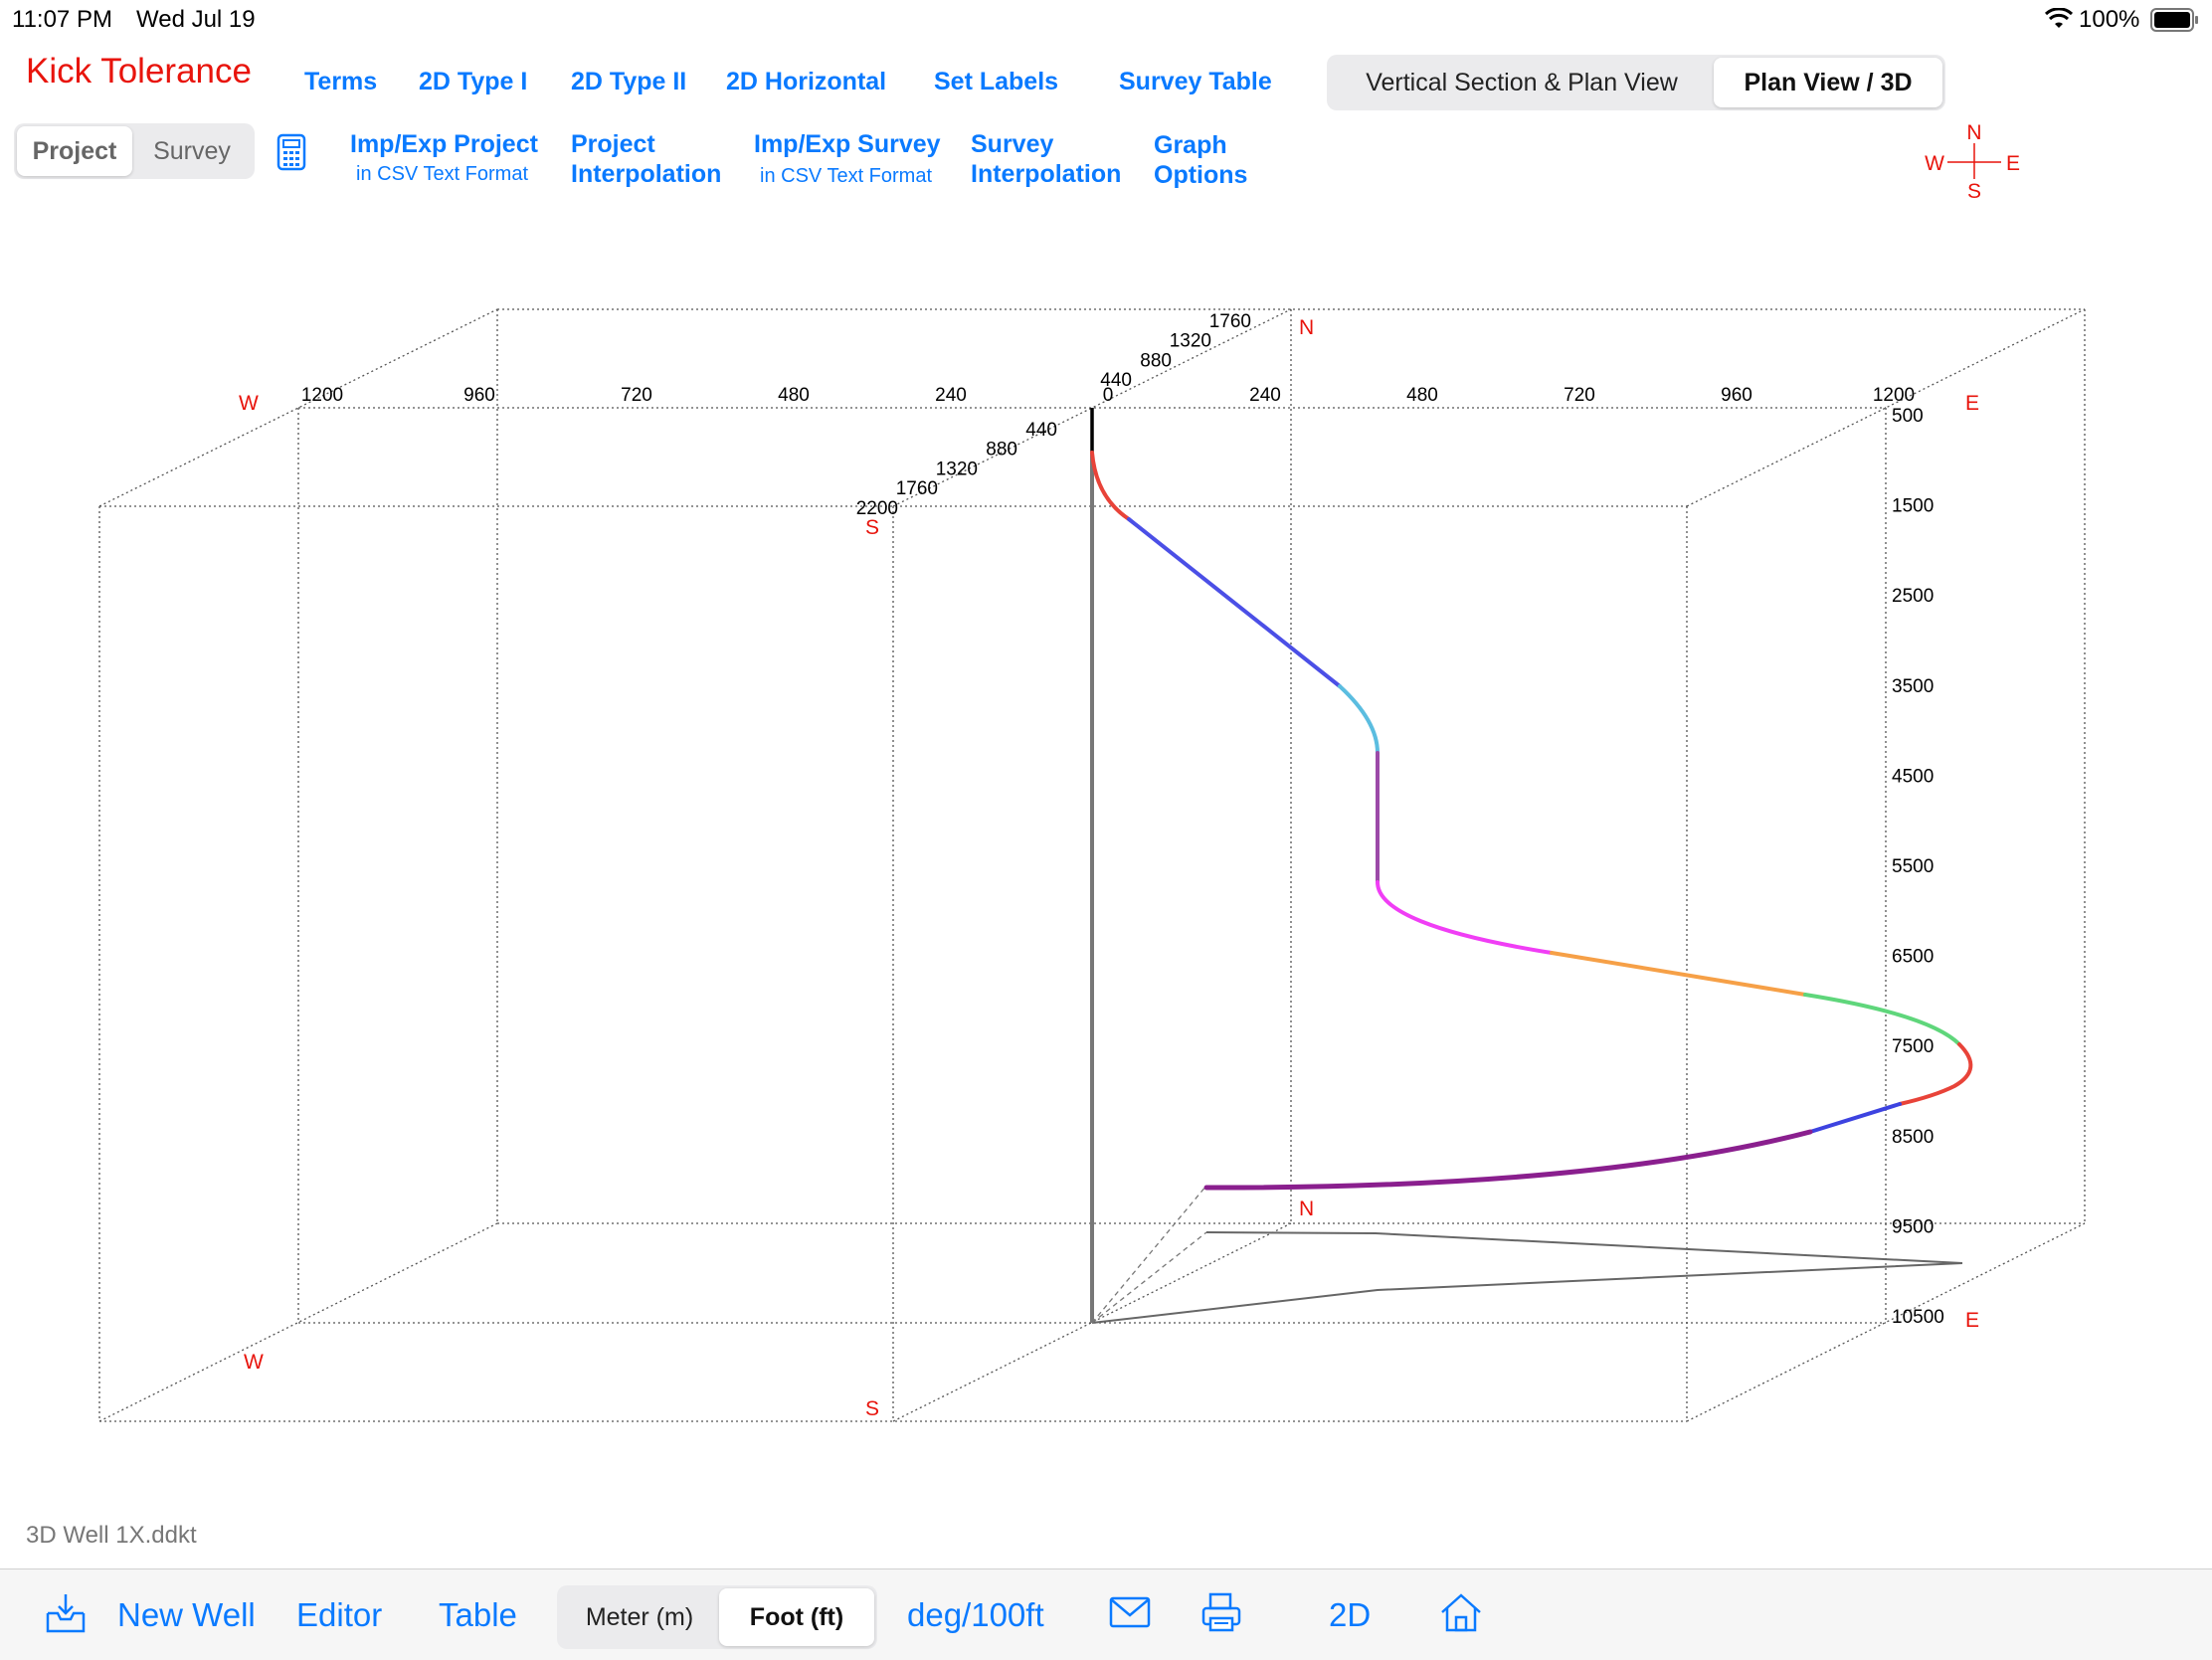 The width and height of the screenshot is (2212, 1660). Describe the element at coordinates (1041, 430) in the screenshot. I see `ns-tick-label-south: 440` at that location.